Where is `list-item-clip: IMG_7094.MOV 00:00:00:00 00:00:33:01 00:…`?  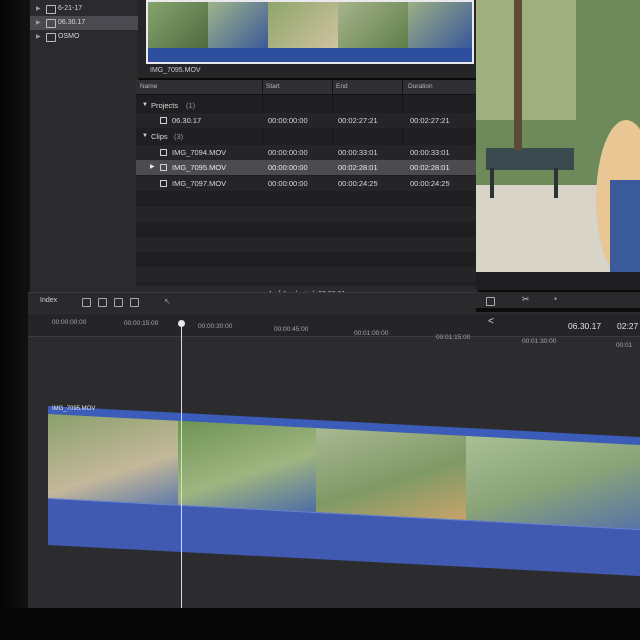
list-item-clip: IMG_7094.MOV 00:00:00:00 00:00:33:01 00:… is located at coordinates (307, 152).